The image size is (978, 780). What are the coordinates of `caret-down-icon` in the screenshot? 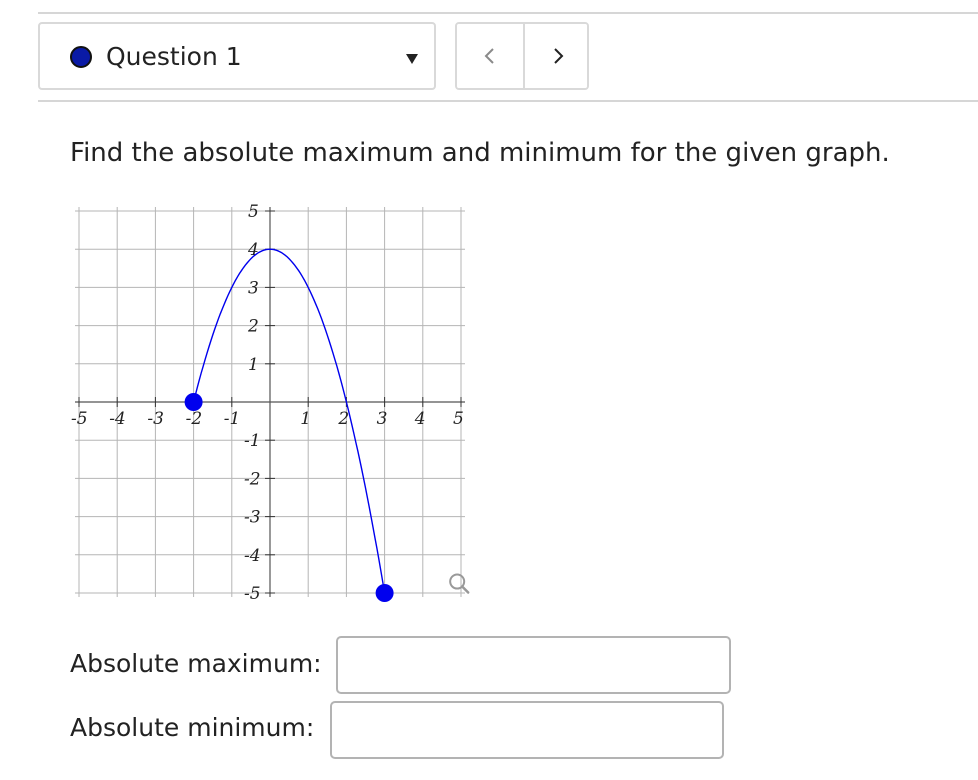 It's located at (412, 59).